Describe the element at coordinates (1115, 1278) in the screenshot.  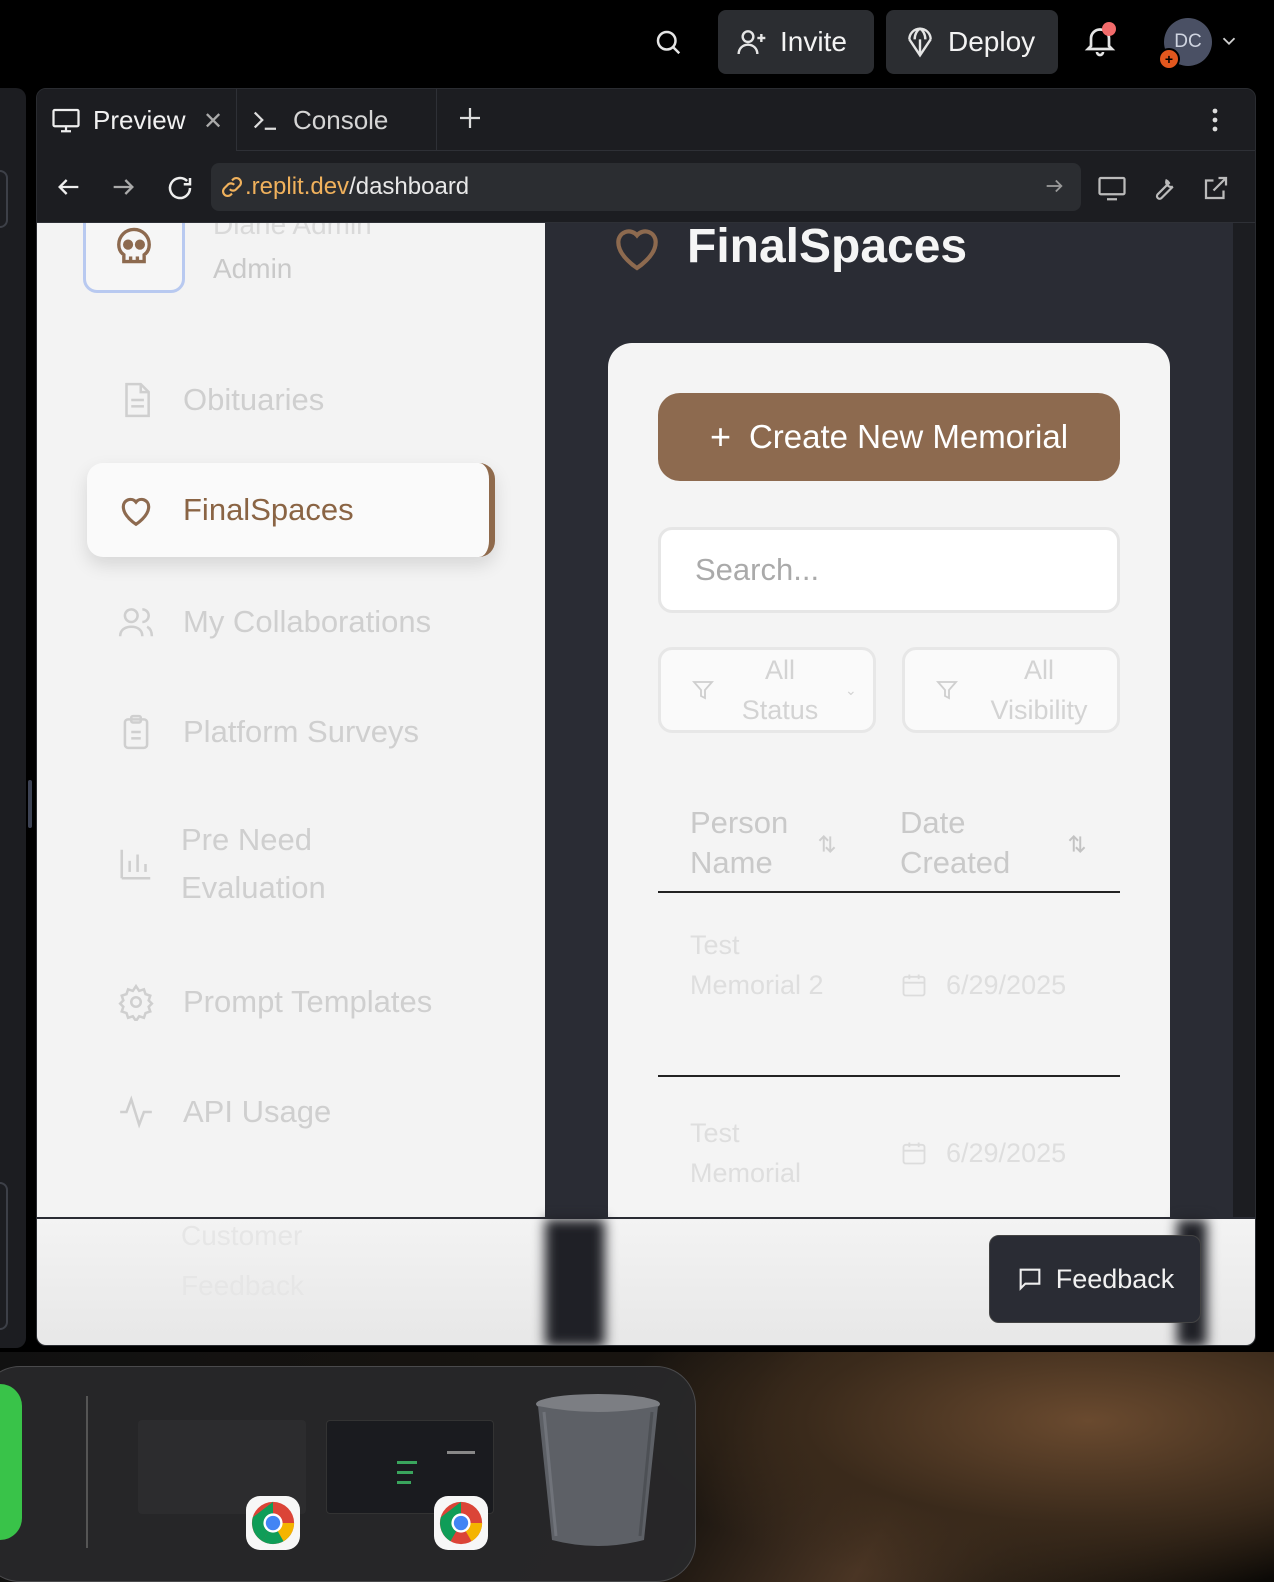
I see `feedback-label: Feedback` at that location.